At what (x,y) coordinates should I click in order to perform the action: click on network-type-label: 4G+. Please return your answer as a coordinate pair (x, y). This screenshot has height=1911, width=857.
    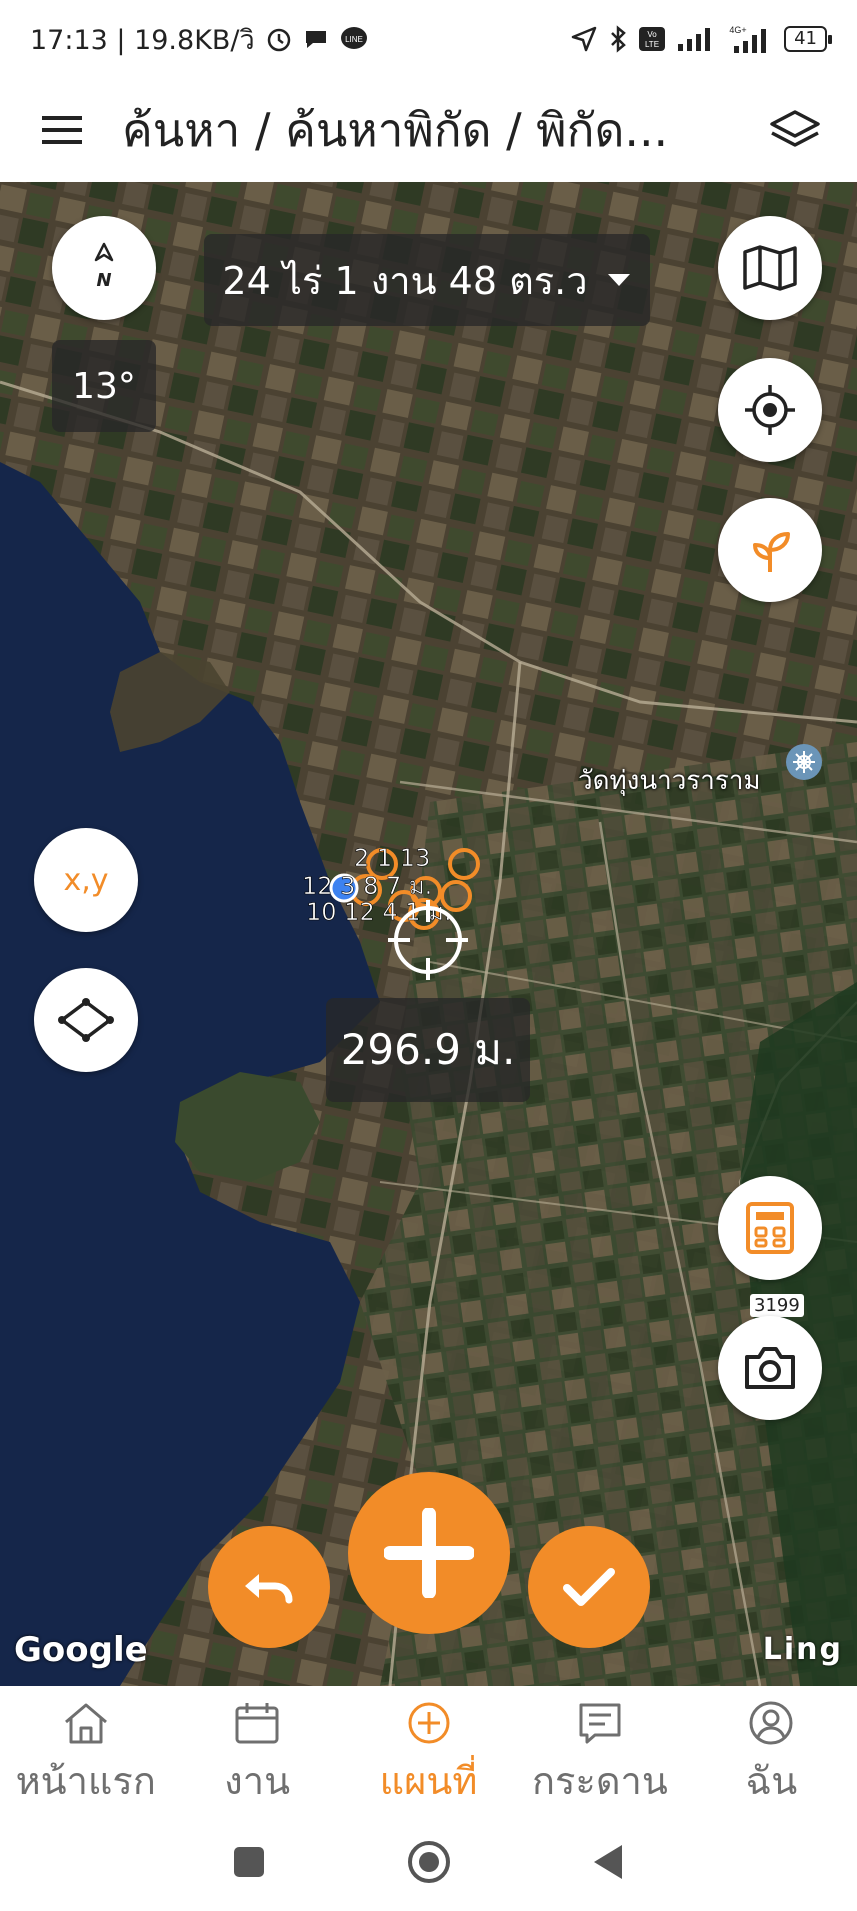
    Looking at the image, I should click on (737, 30).